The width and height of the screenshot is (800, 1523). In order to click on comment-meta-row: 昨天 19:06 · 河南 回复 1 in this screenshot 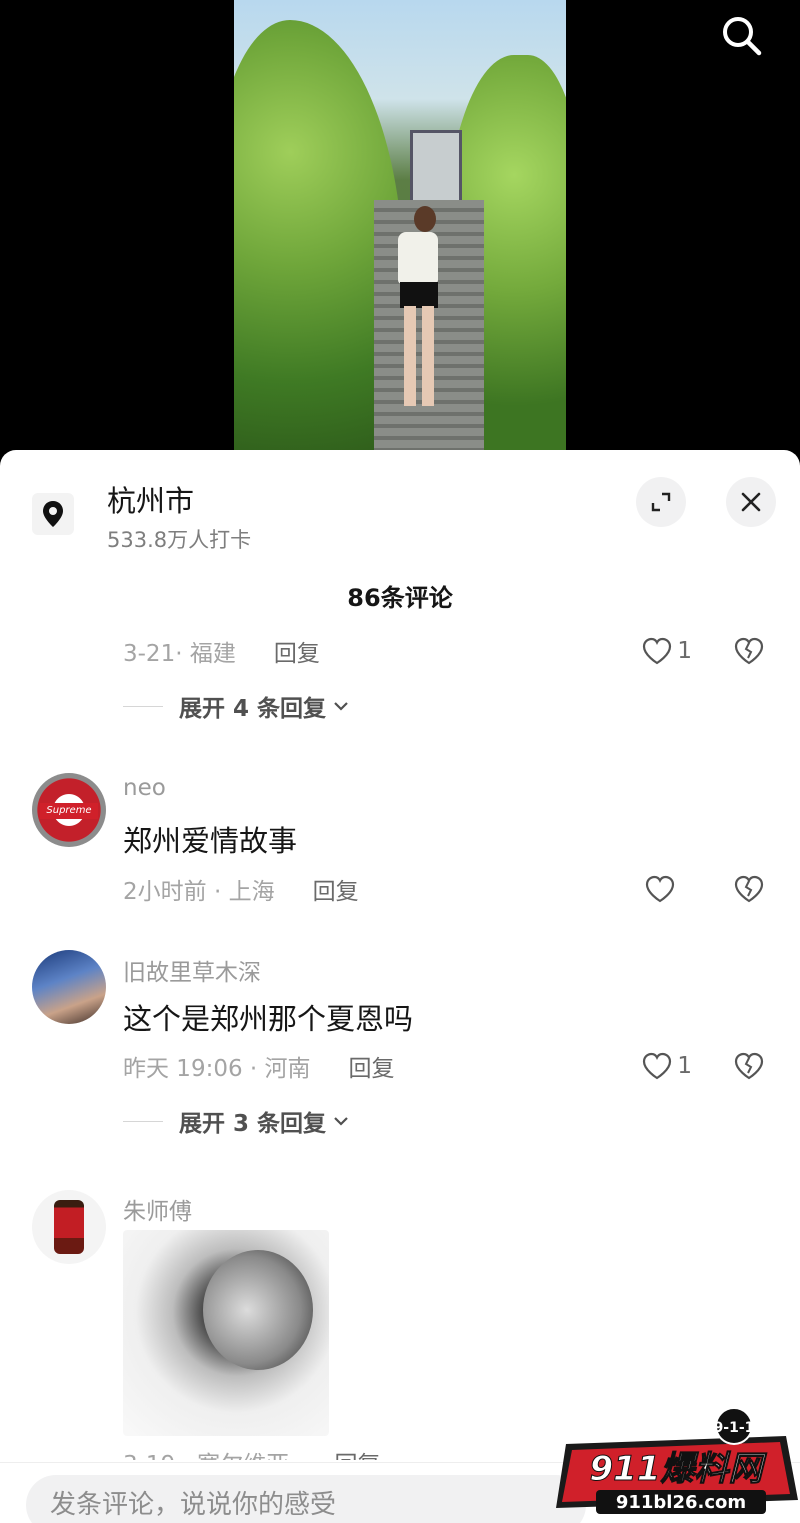, I will do `click(453, 1066)`.